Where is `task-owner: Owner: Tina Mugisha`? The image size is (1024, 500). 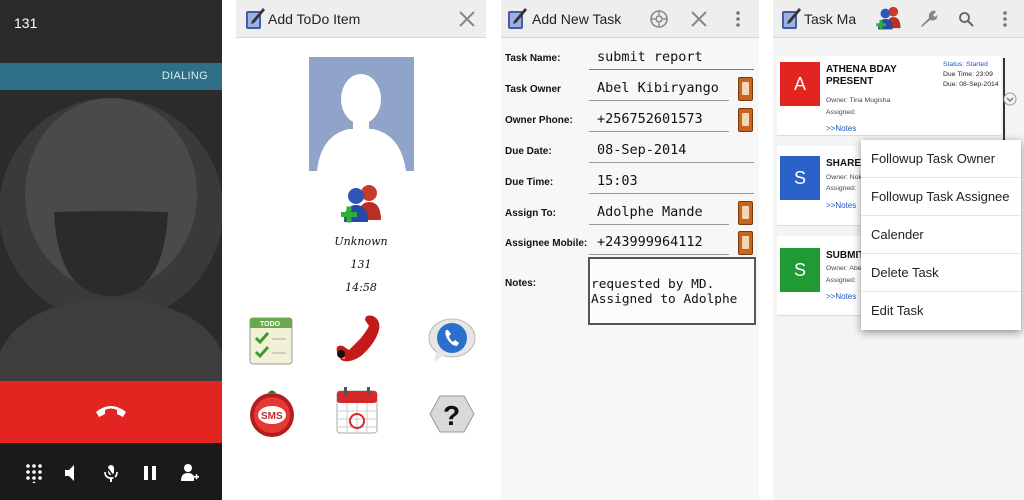
task-owner: Owner: Tina Mugisha is located at coordinates (858, 100).